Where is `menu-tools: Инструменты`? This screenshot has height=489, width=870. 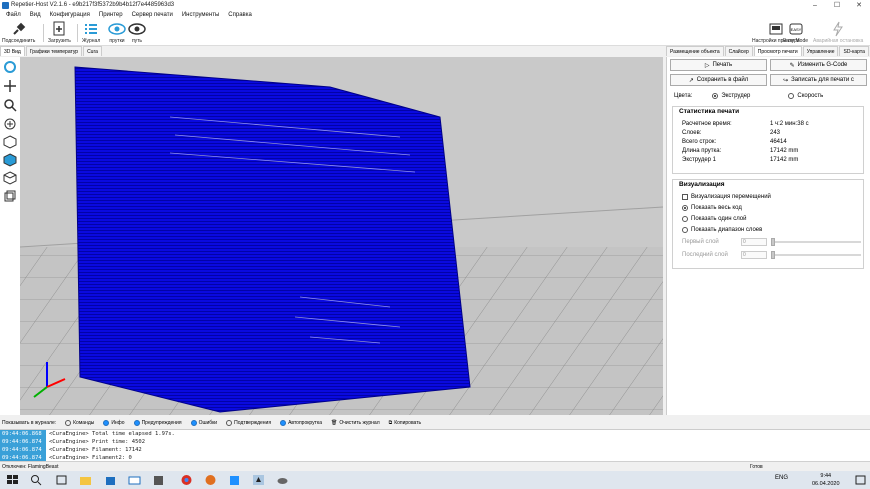
menu-tools: Инструменты is located at coordinates (200, 15).